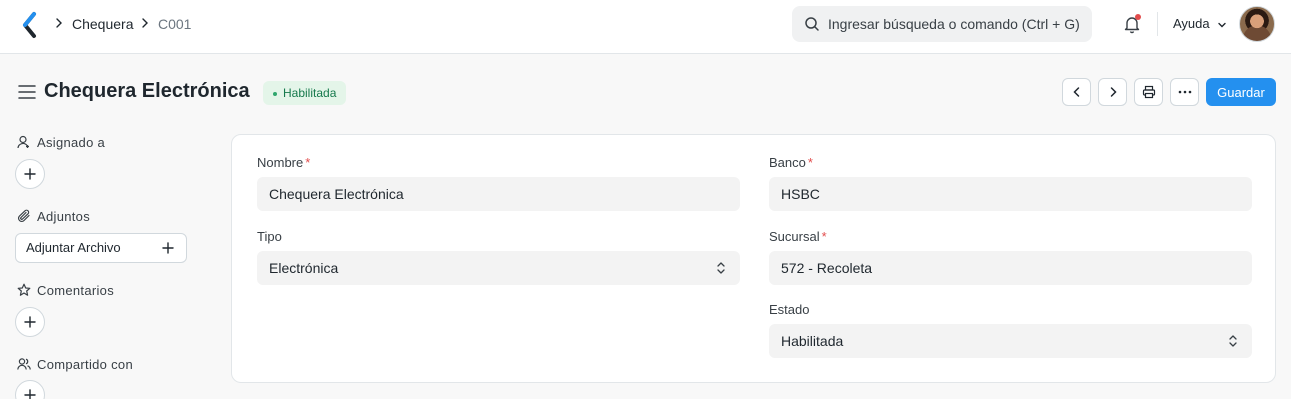 Image resolution: width=1291 pixels, height=399 pixels. I want to click on help-menu: Ayuda, so click(1200, 23).